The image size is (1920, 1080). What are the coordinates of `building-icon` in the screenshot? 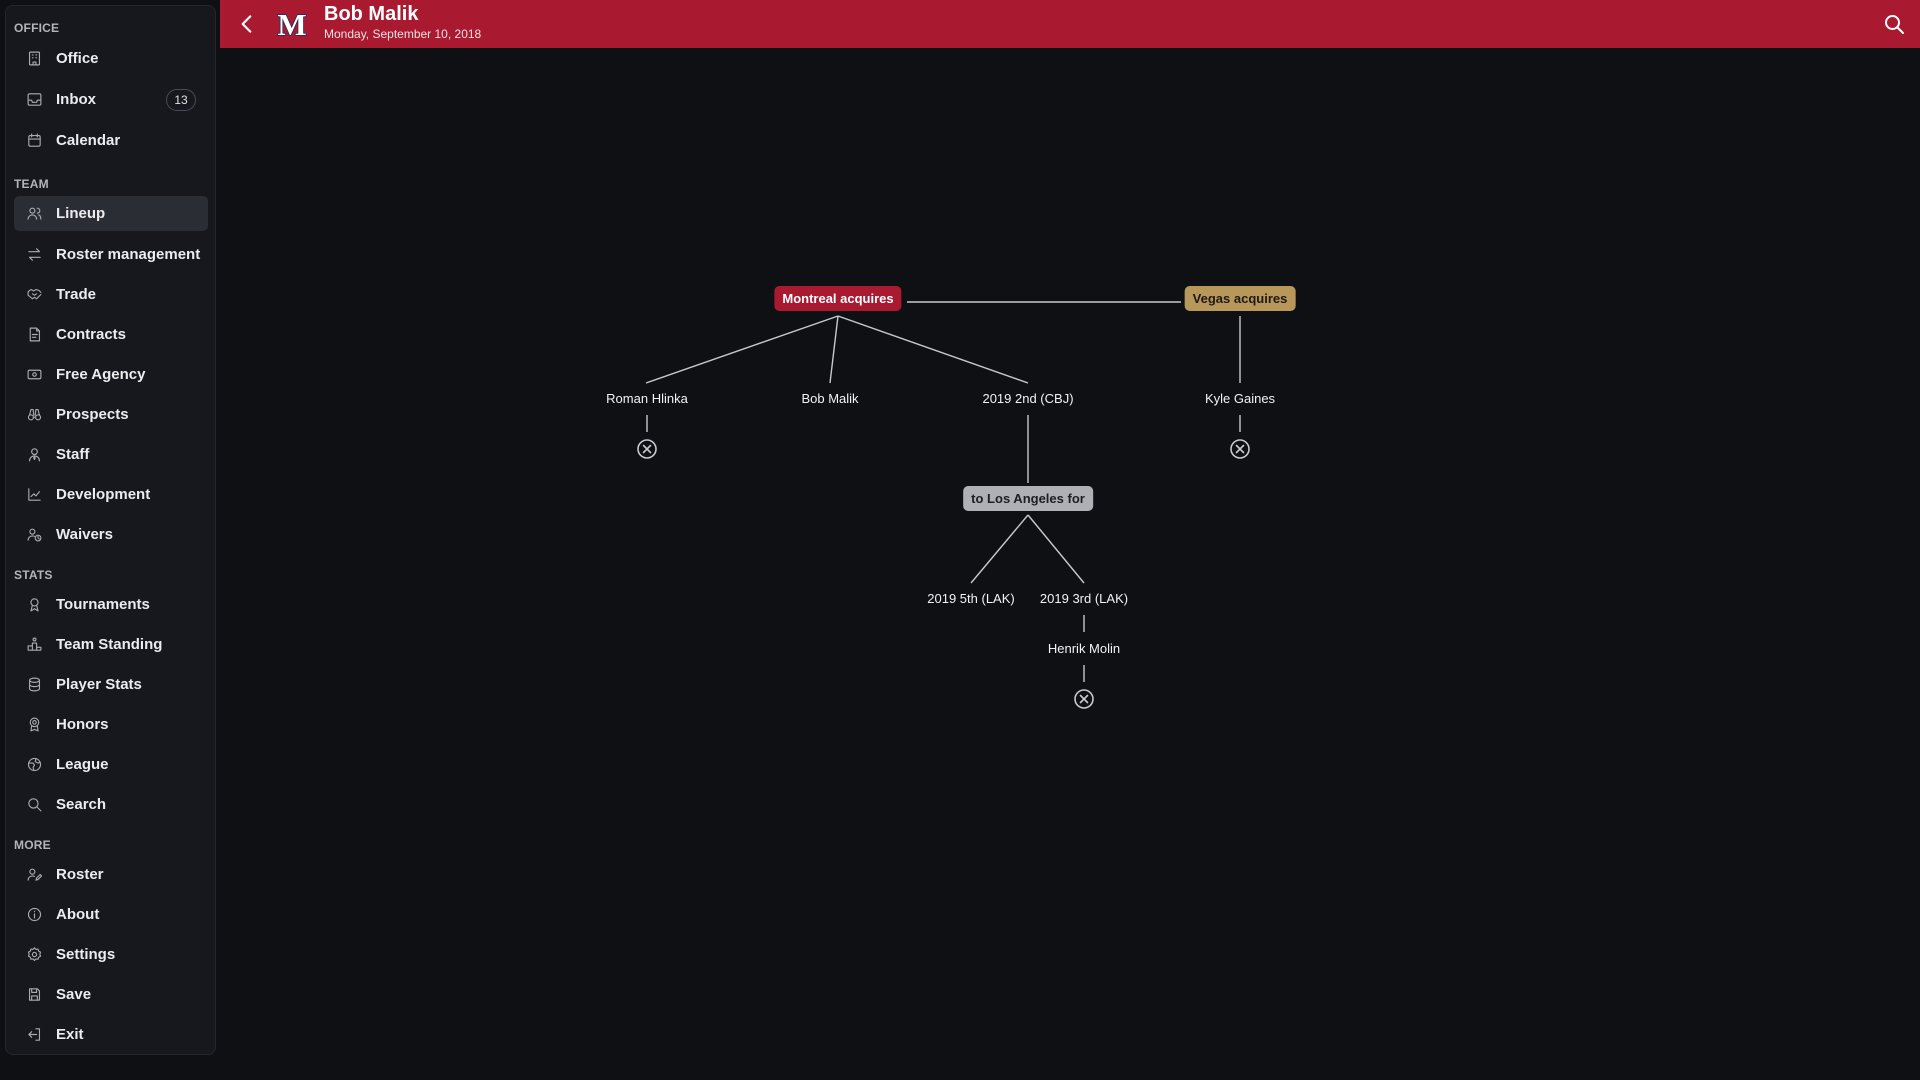 It's located at (34, 59).